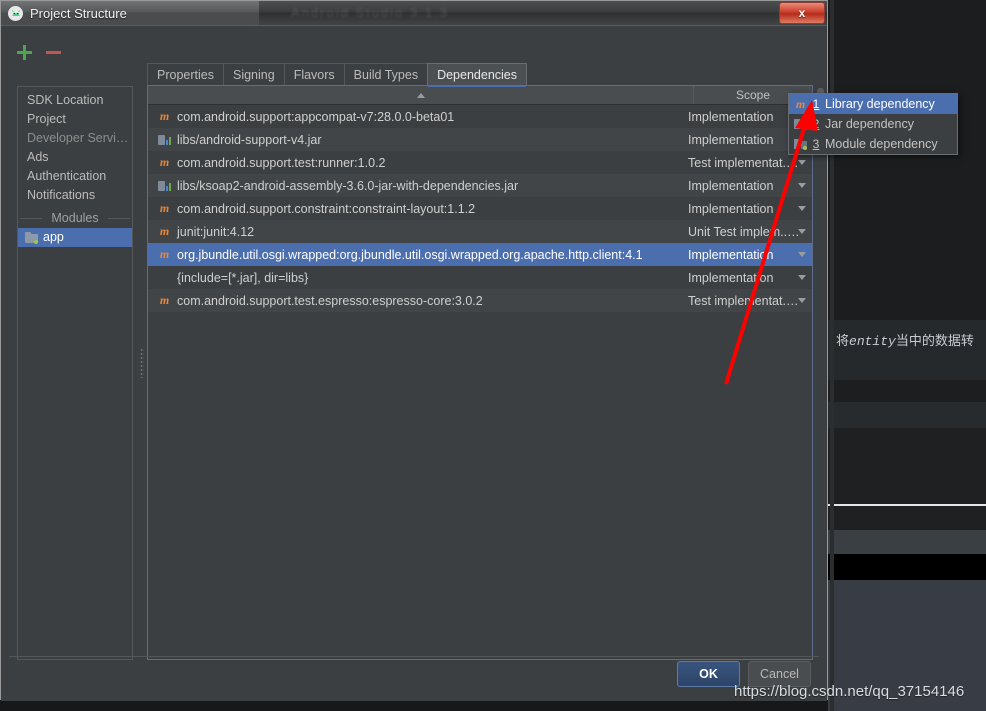 This screenshot has width=986, height=711. I want to click on column-header-name, so click(421, 95).